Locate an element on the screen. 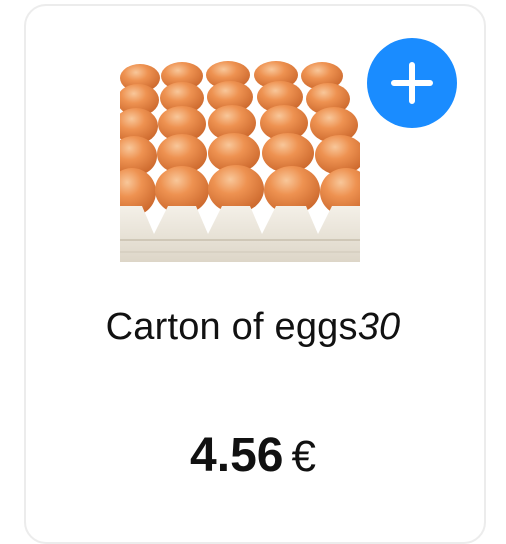 This screenshot has height=544, width=506. plus-icon is located at coordinates (412, 83).